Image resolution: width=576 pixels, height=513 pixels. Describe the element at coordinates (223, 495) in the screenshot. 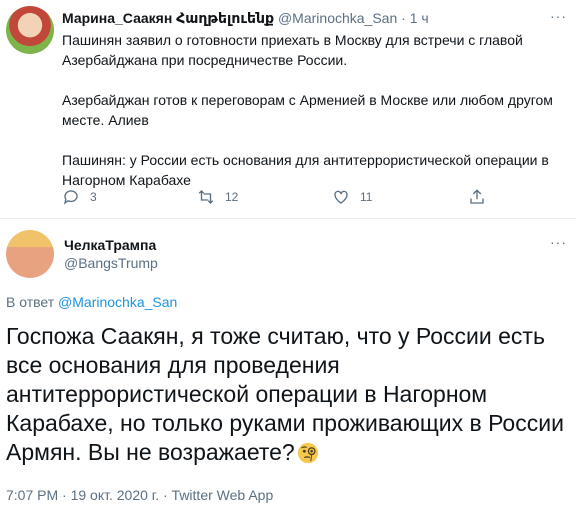

I see `tweet-source: Twitter Web App` at that location.